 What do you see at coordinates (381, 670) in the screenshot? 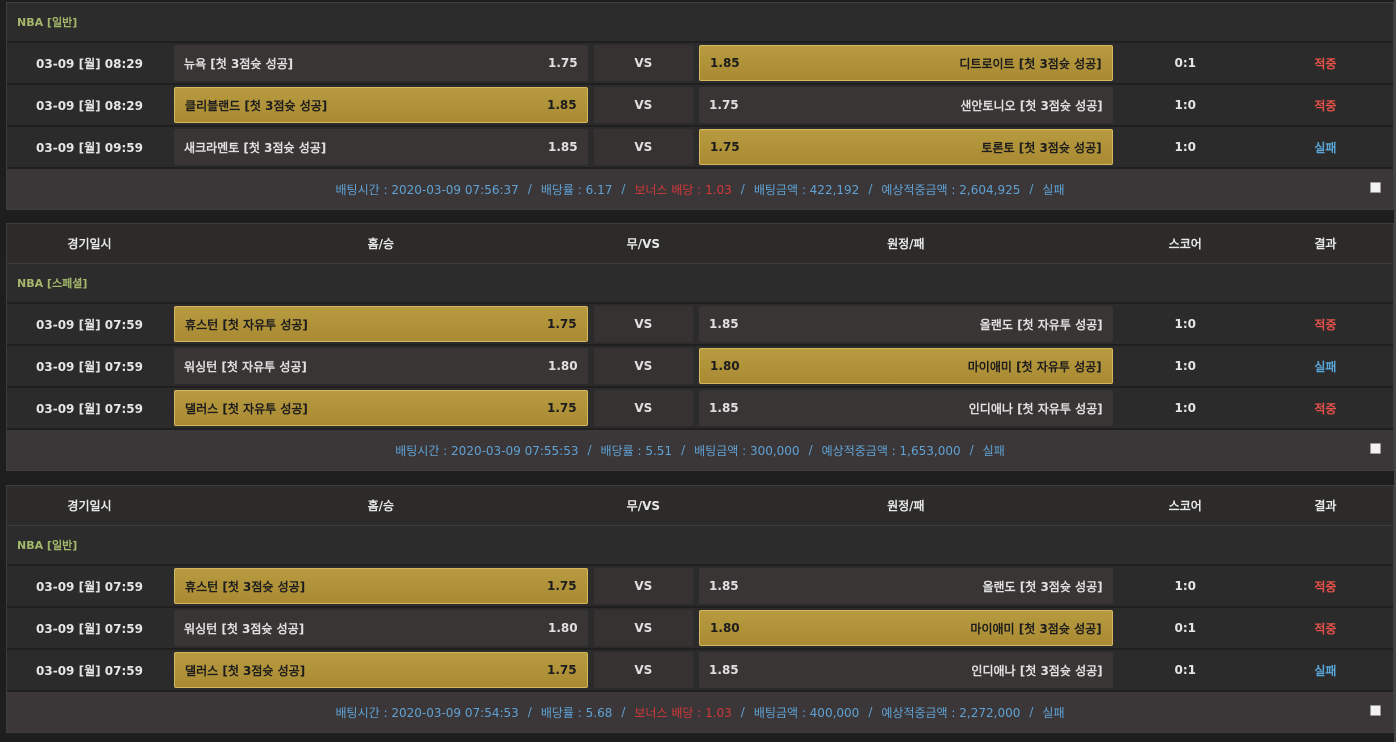
I see `home-bet-button: 댈러스 [첫 3점슛 성공] 1.75` at bounding box center [381, 670].